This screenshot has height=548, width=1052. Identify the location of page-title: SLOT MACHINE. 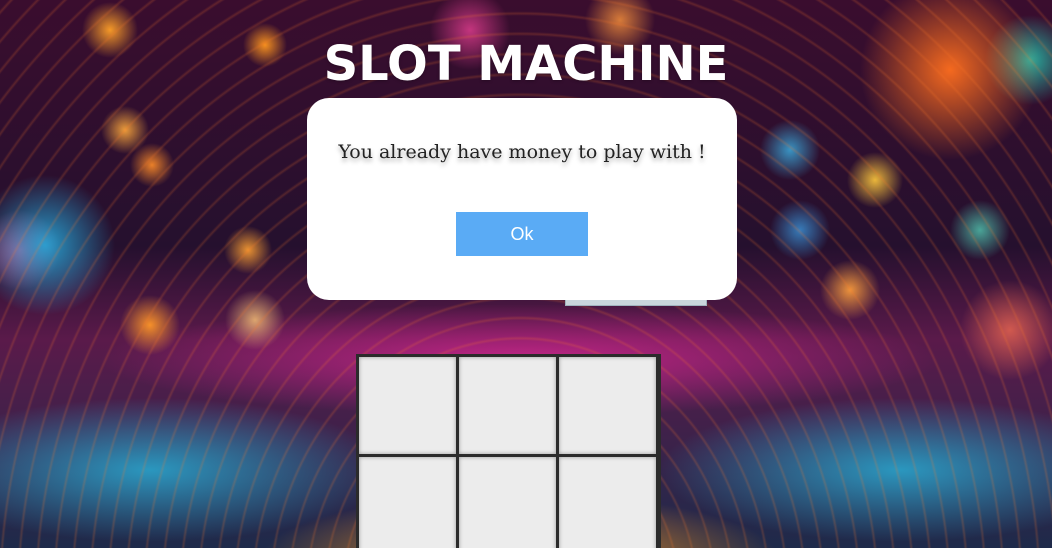
(526, 64).